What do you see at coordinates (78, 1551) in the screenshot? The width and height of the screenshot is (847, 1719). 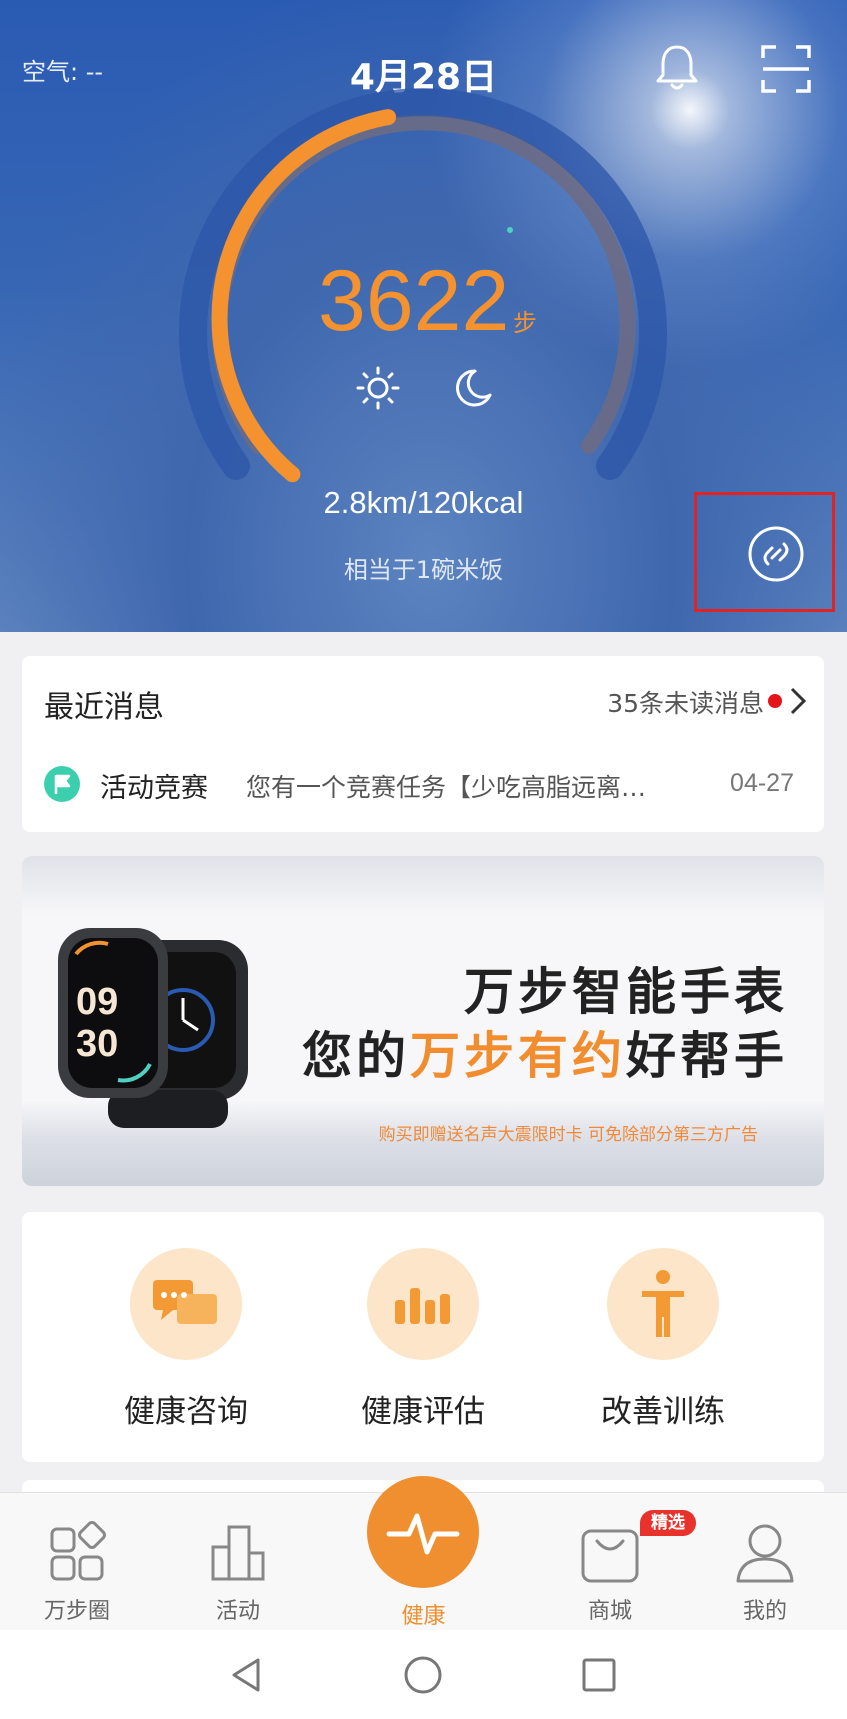 I see `circle-apps-icon` at bounding box center [78, 1551].